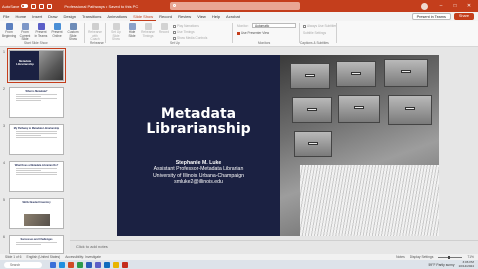 The width and height of the screenshot is (478, 269). I want to click on thumbnail-slide-4: What Does a Metadata Librarian Do?, so click(36, 176).